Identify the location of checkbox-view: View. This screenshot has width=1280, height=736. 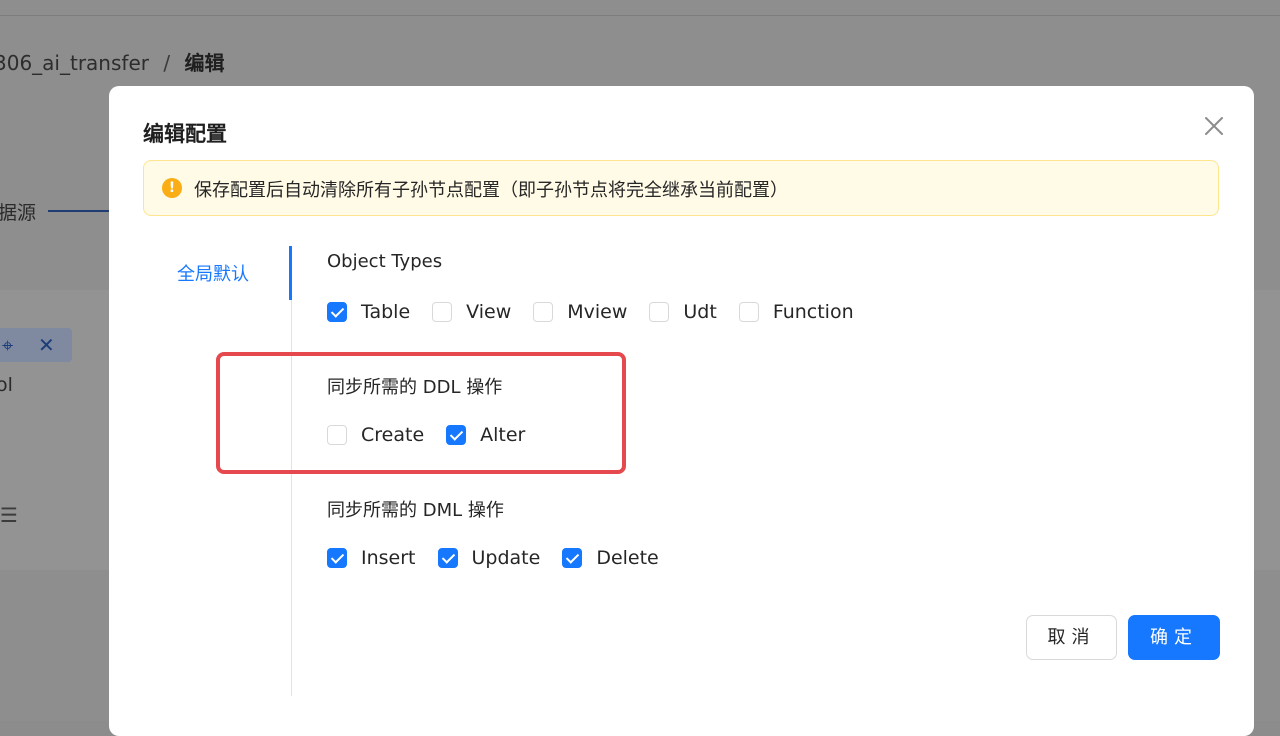
(471, 312).